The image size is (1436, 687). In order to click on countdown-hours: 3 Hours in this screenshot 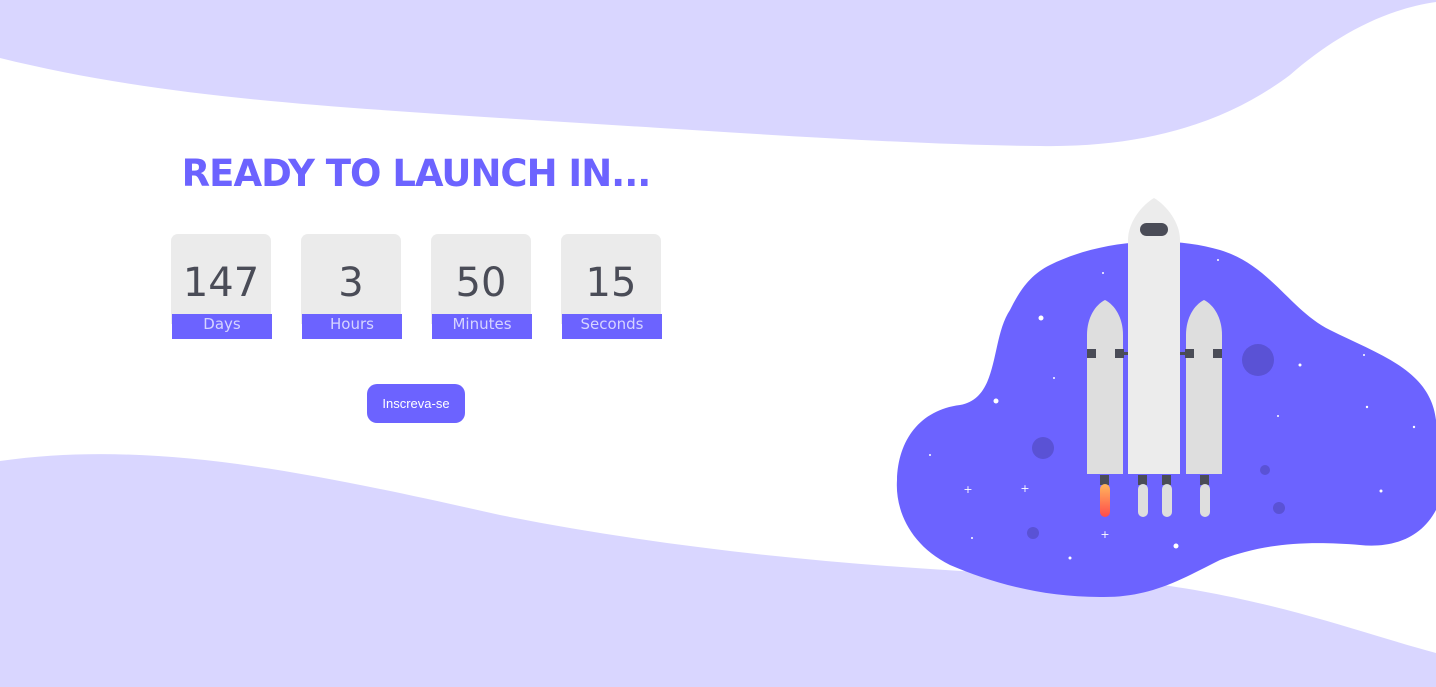, I will do `click(351, 286)`.